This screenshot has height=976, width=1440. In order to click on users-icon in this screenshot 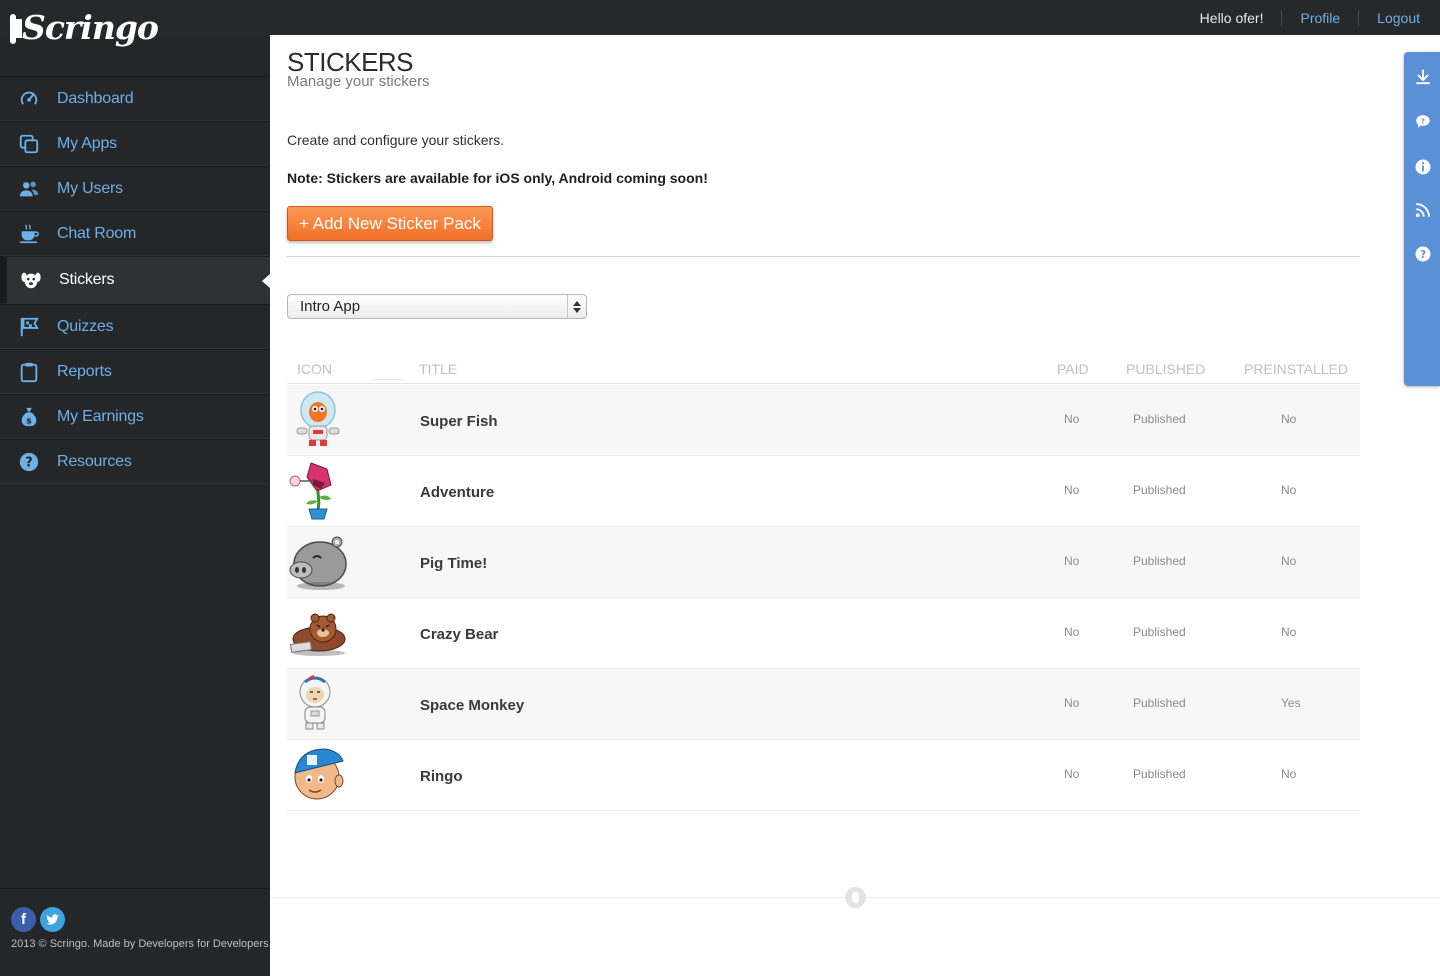, I will do `click(29, 189)`.